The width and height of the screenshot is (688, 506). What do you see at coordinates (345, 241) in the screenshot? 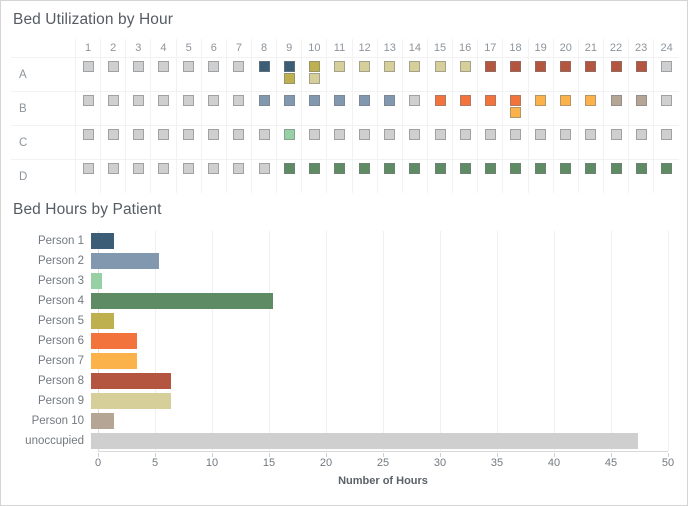
I see `bar-row: Person 1` at bounding box center [345, 241].